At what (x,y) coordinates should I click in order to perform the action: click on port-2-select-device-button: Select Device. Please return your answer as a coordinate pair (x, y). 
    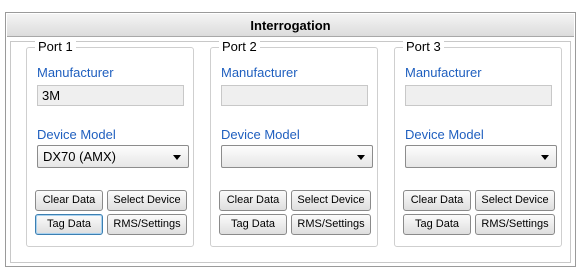
    Looking at the image, I should click on (331, 200).